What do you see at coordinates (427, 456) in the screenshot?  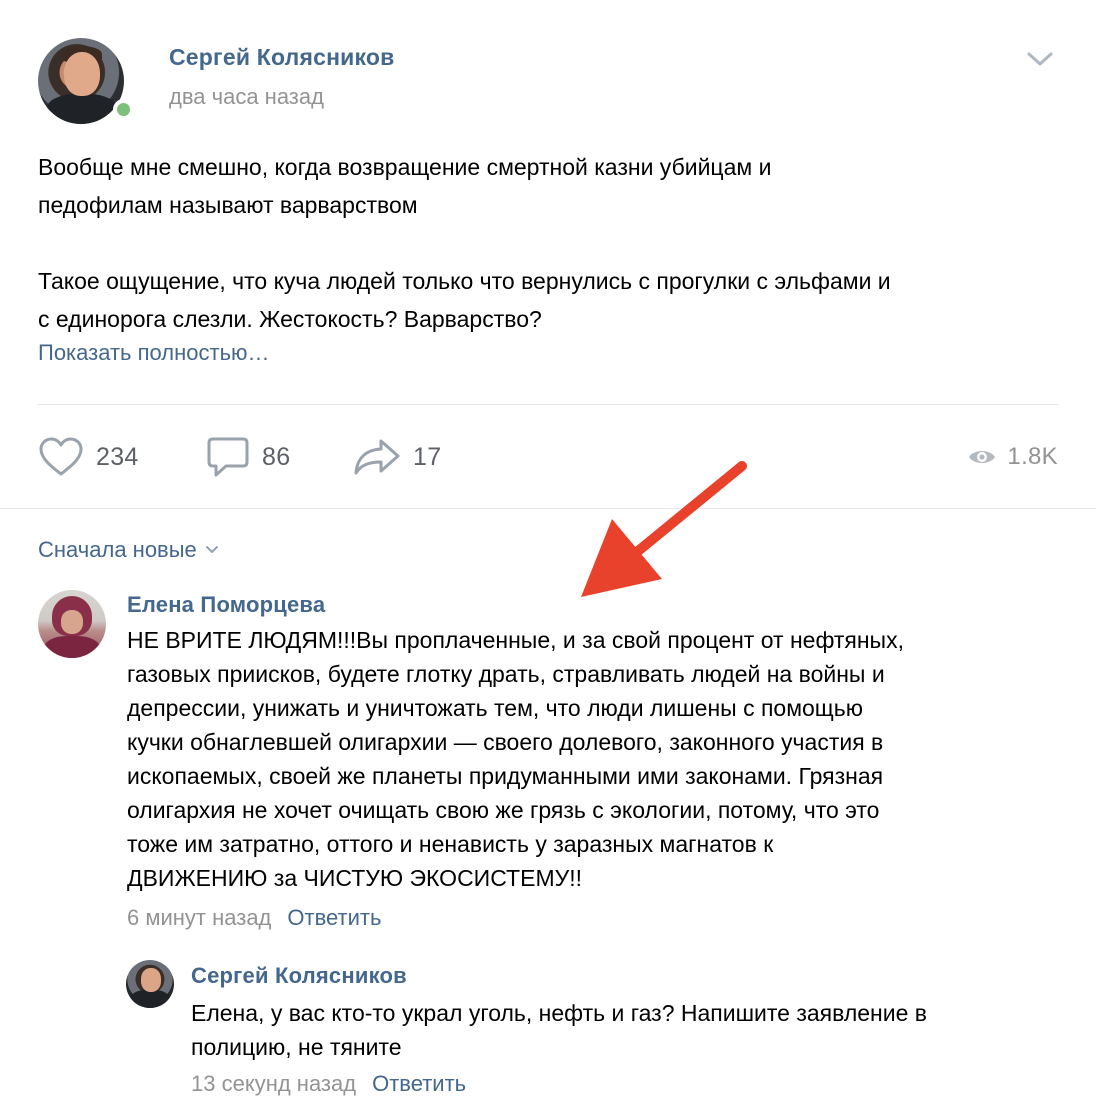 I see `shares-count: 17` at bounding box center [427, 456].